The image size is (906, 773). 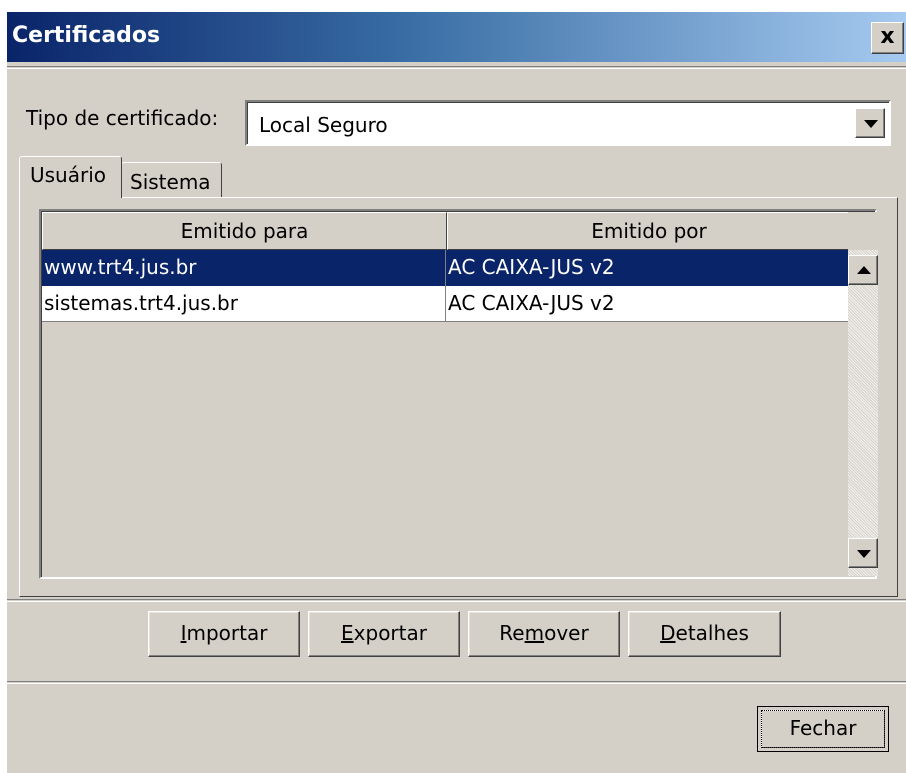 I want to click on button-label-rest: over, so click(x=566, y=633).